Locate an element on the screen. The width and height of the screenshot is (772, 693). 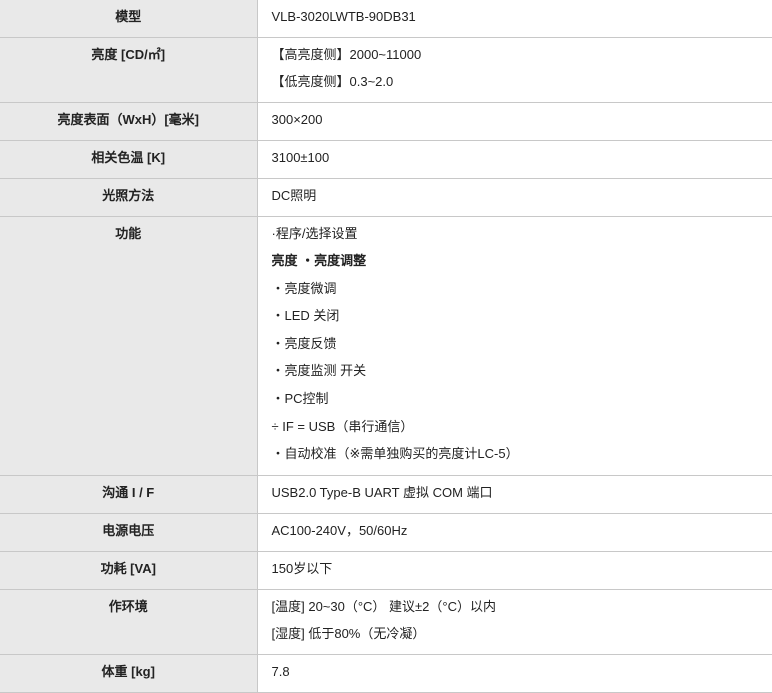
spec-value-weight: 7.8 is located at coordinates (514, 673).